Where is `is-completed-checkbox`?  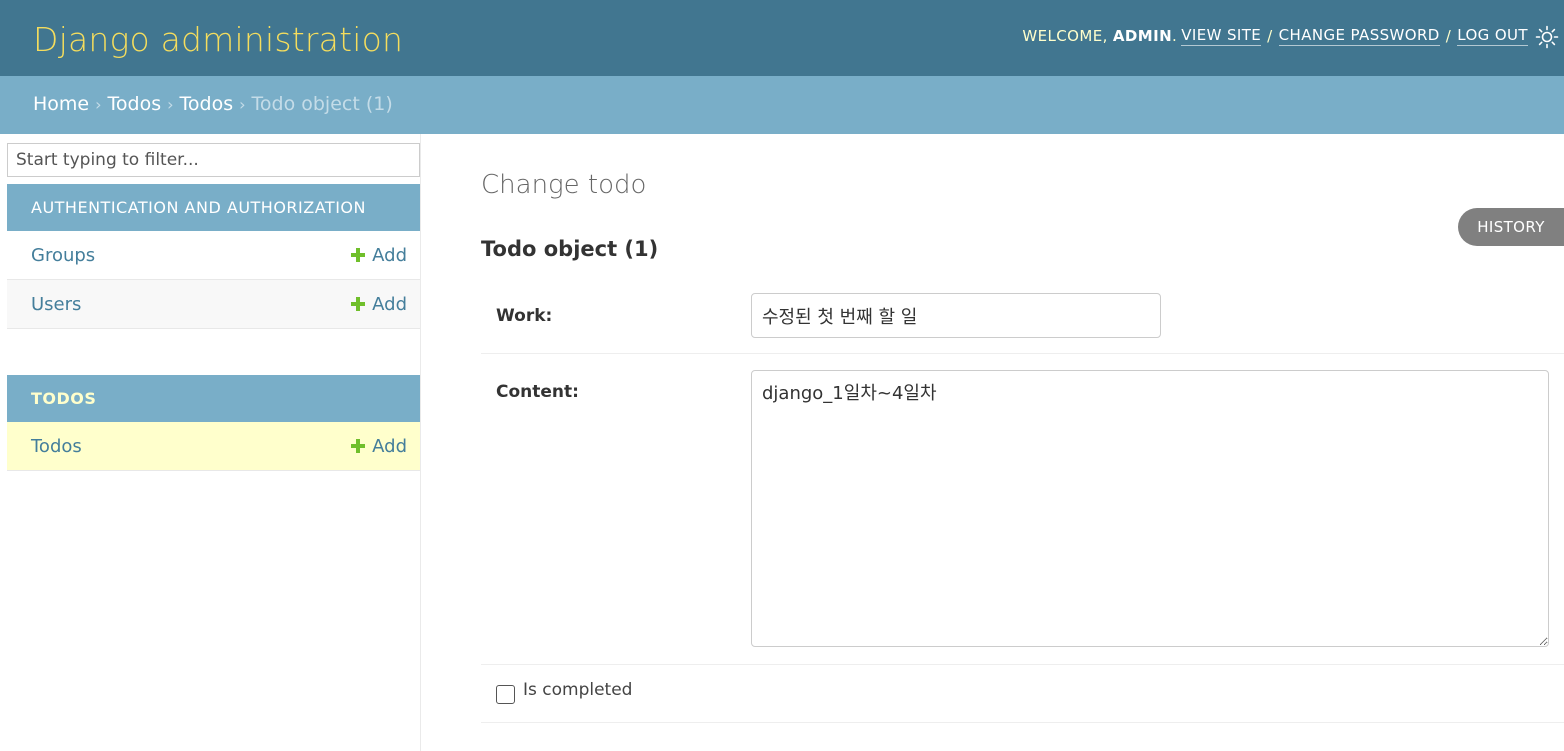 is-completed-checkbox is located at coordinates (505, 694).